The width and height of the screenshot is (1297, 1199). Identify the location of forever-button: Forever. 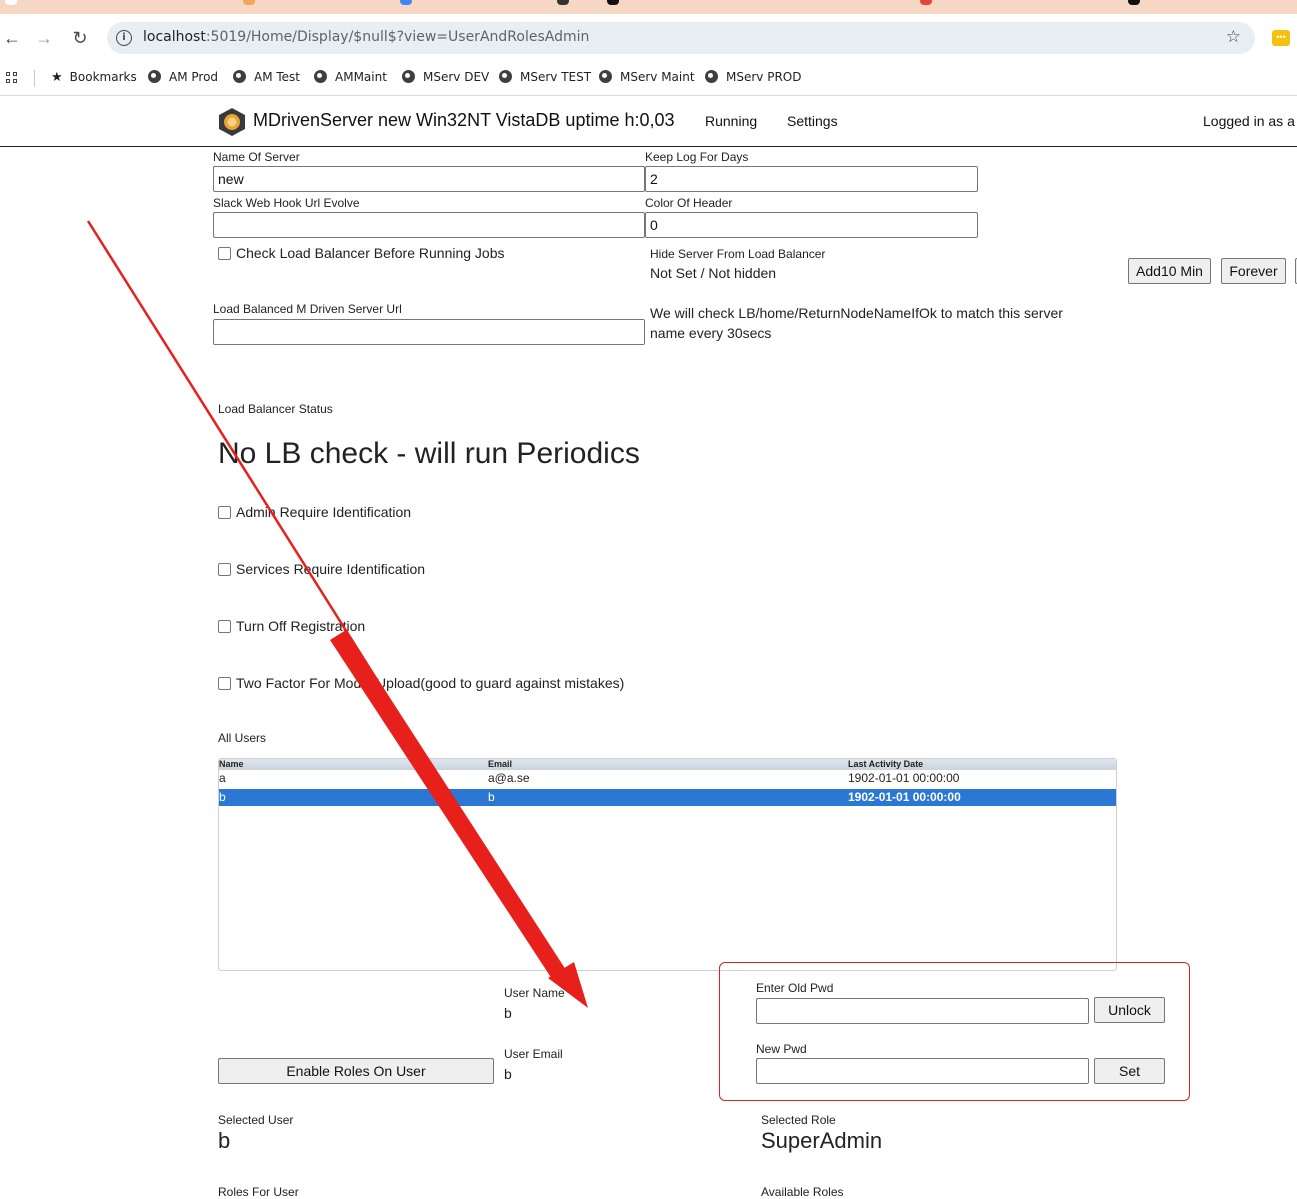
(1253, 271).